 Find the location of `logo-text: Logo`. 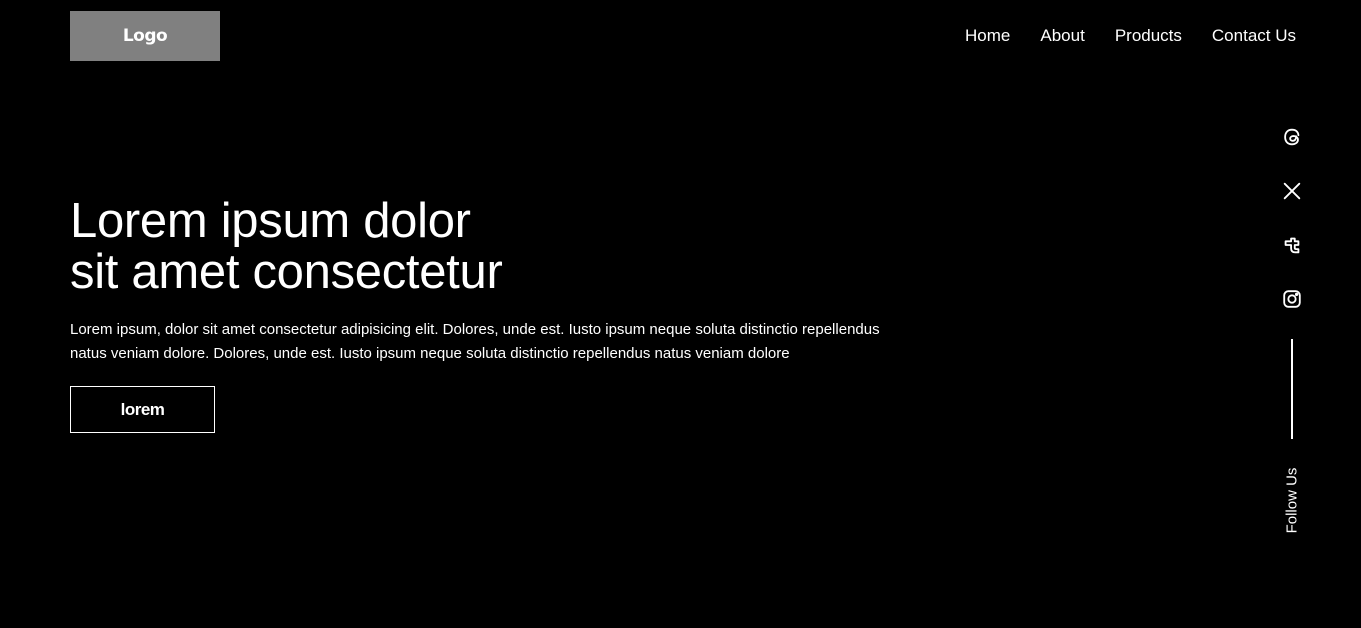

logo-text: Logo is located at coordinates (145, 36).